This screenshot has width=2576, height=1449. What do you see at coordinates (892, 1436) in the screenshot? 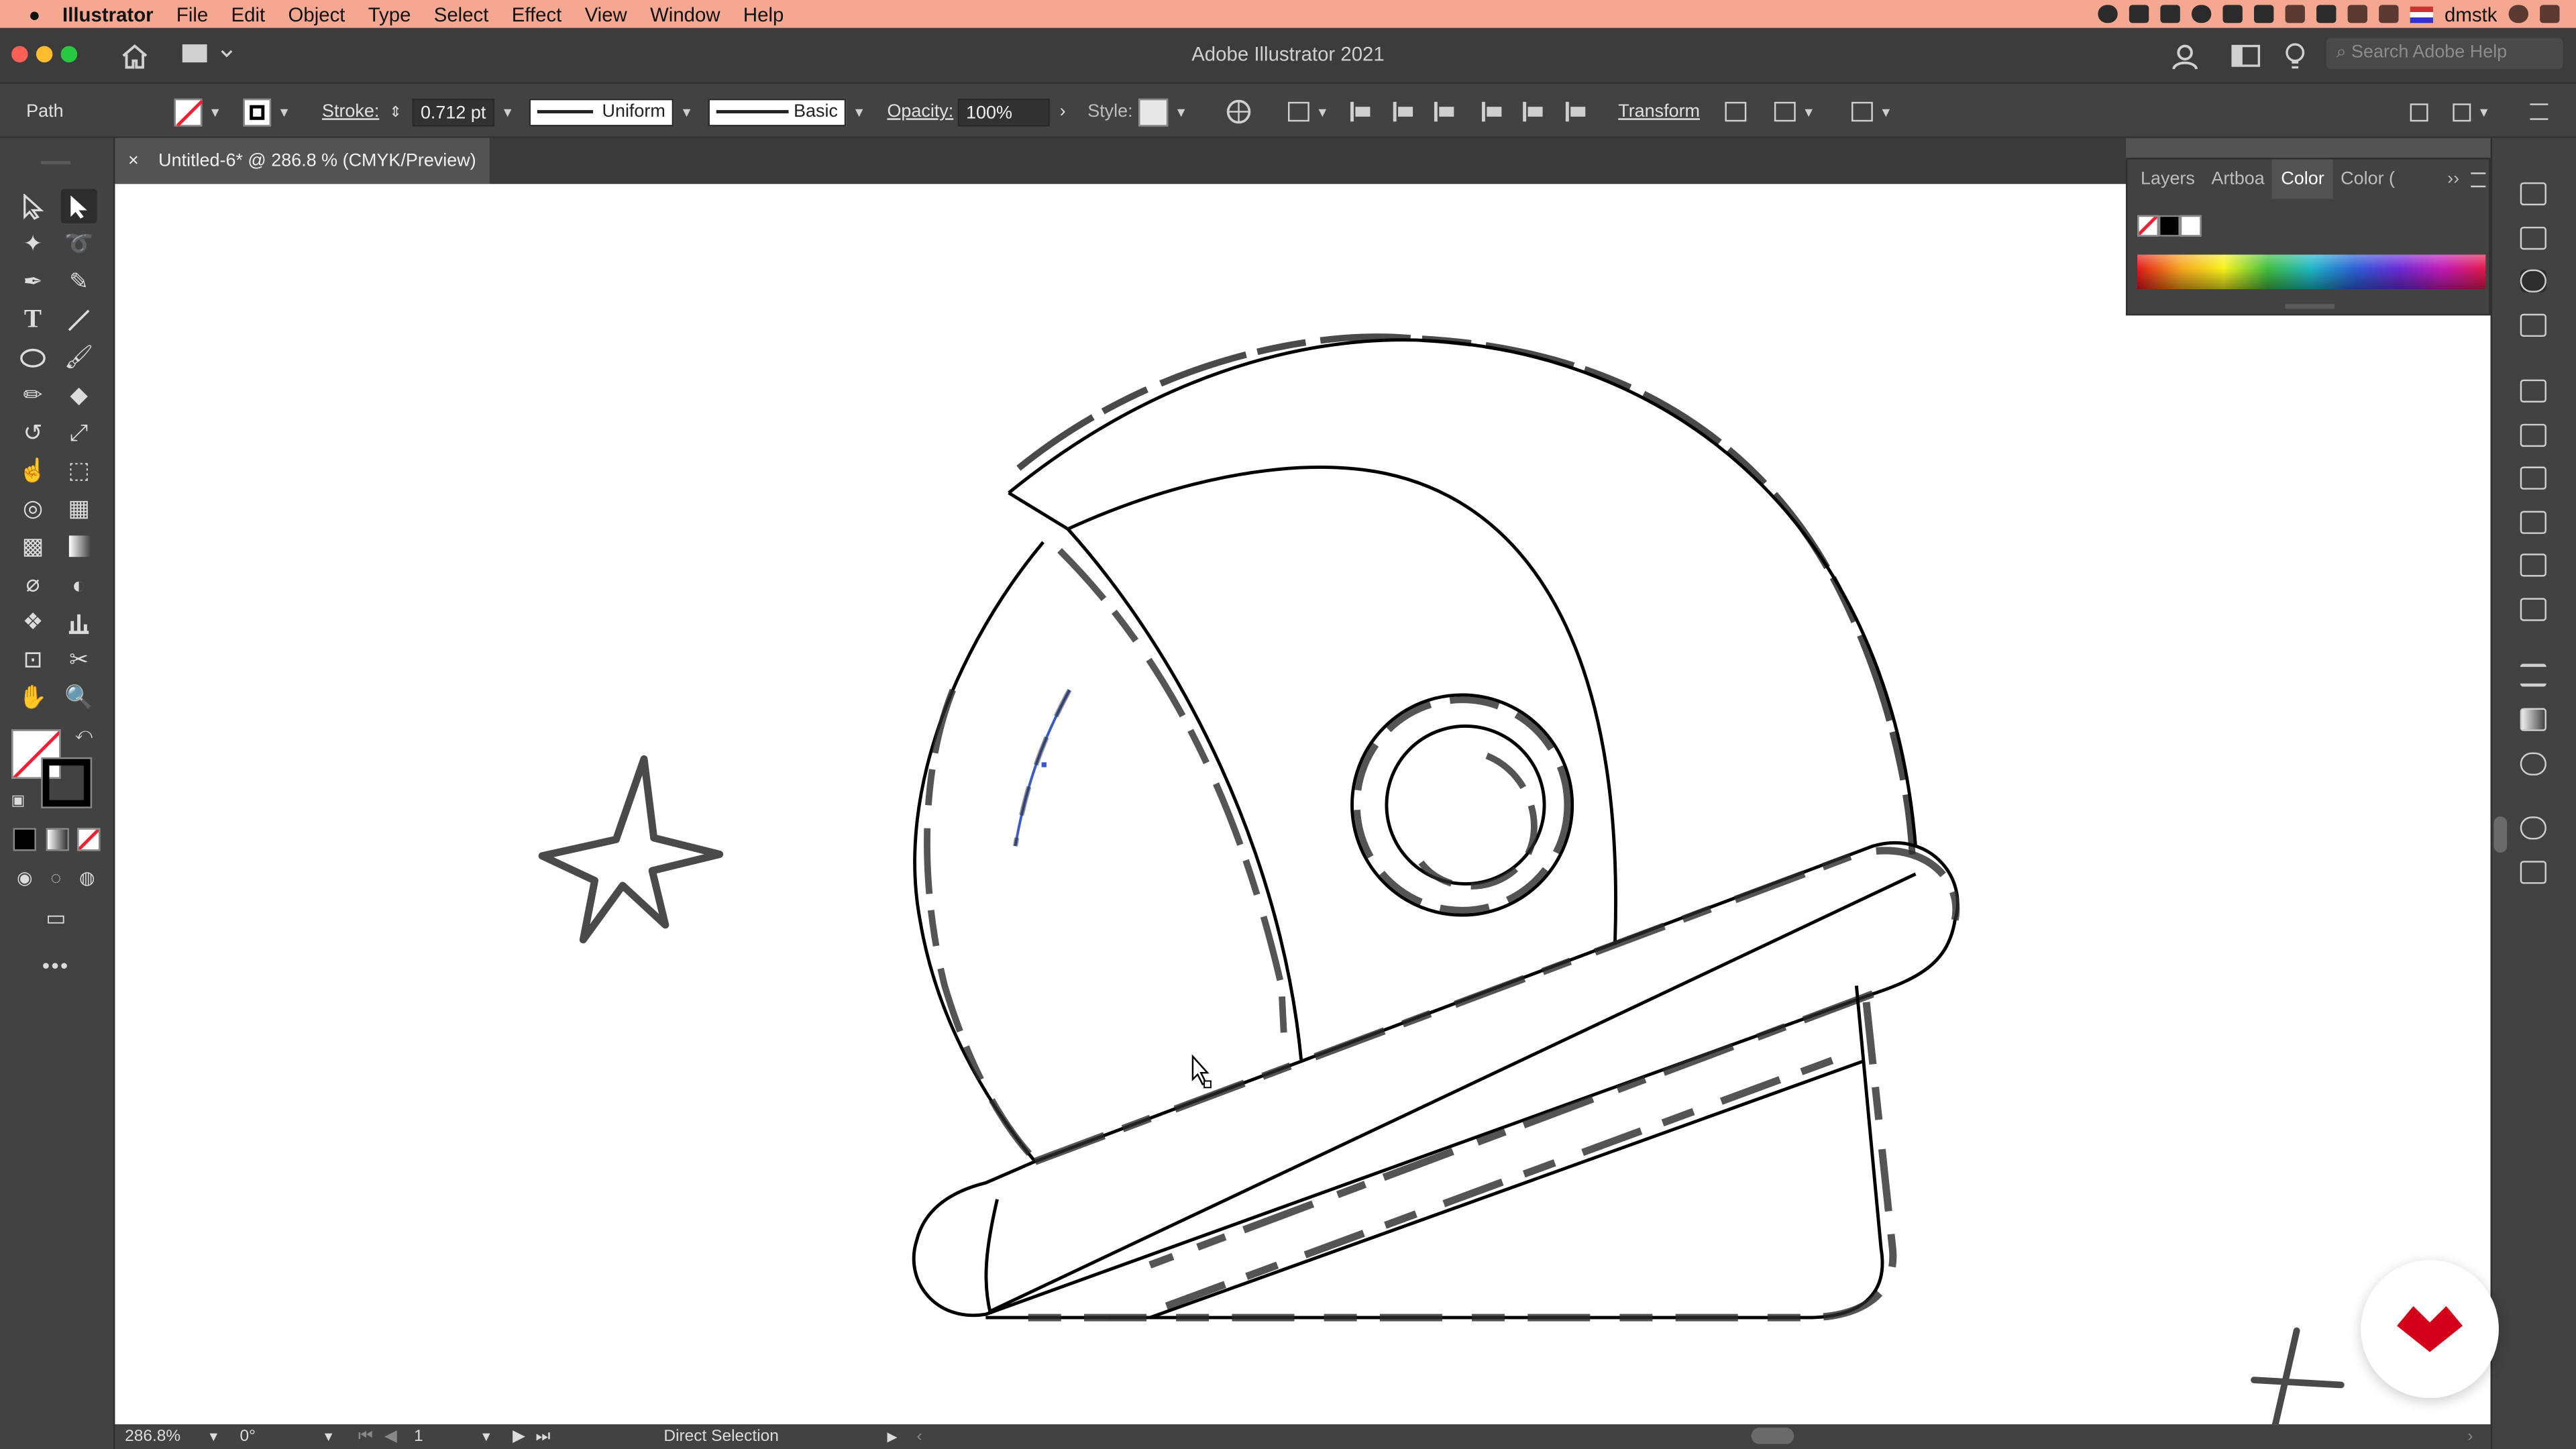
I see `status-menu-arrow-icon: ▶` at bounding box center [892, 1436].